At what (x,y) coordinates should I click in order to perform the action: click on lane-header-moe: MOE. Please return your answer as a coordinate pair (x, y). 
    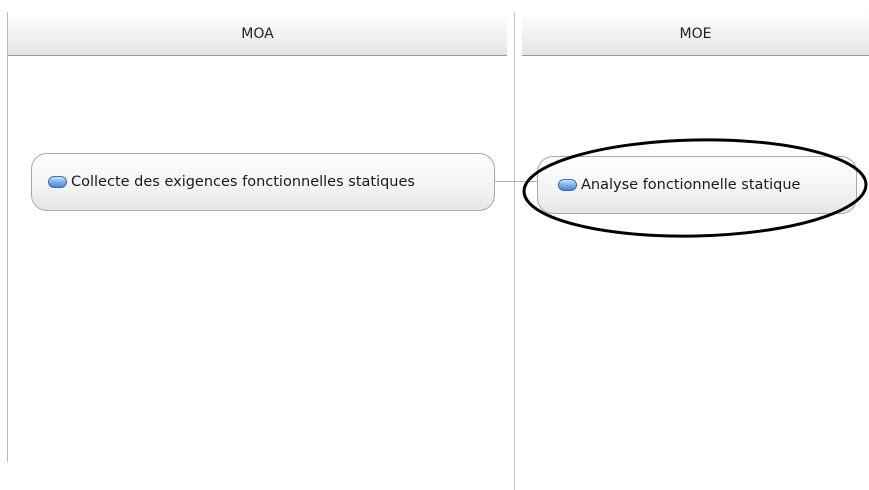
    Looking at the image, I should click on (695, 34).